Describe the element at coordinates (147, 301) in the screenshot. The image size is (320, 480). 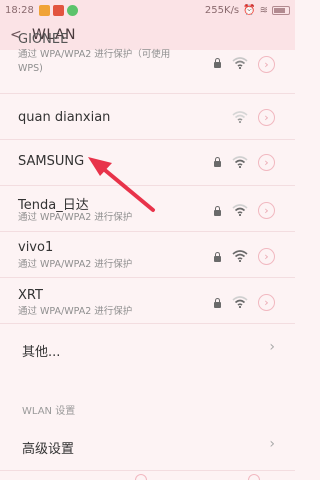
I see `network-item: XRT 通过 WPA/WPA2 进行保护 ›` at that location.